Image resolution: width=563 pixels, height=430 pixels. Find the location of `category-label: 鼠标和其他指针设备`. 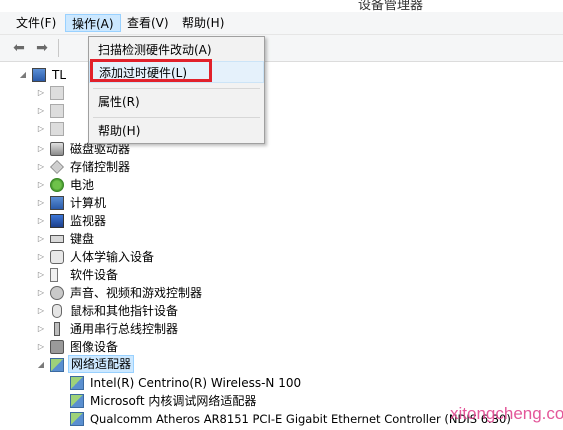

category-label: 鼠标和其他指针设备 is located at coordinates (124, 311).